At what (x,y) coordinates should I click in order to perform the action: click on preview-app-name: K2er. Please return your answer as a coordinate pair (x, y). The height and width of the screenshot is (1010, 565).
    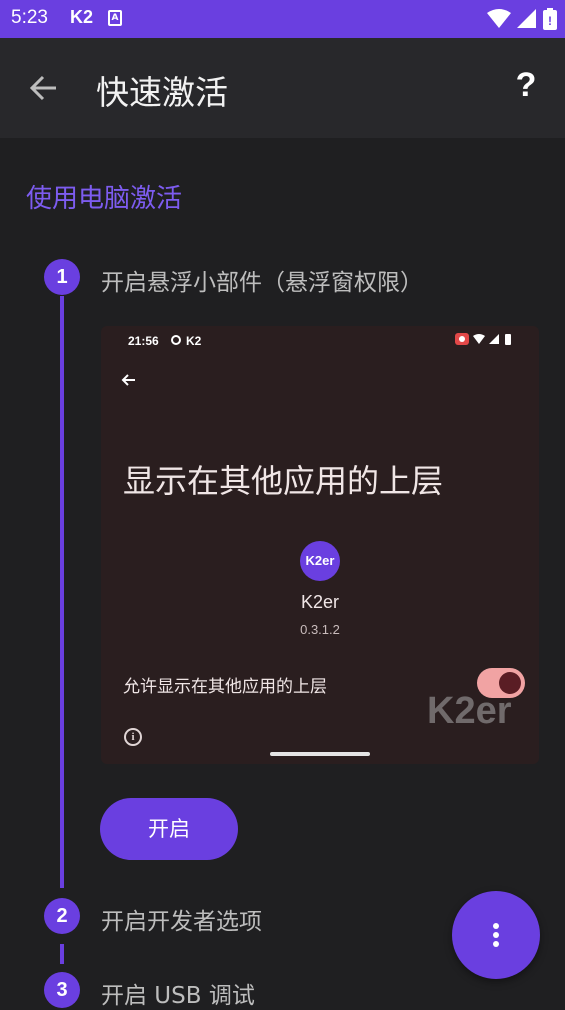
    Looking at the image, I should click on (320, 602).